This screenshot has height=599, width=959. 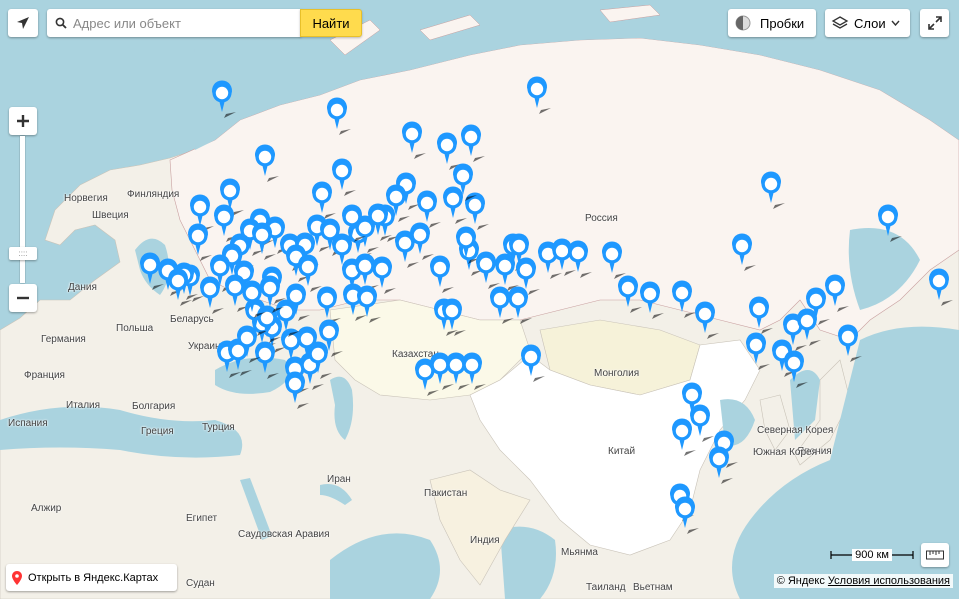 I want to click on location-arrow-icon, so click(x=23, y=23).